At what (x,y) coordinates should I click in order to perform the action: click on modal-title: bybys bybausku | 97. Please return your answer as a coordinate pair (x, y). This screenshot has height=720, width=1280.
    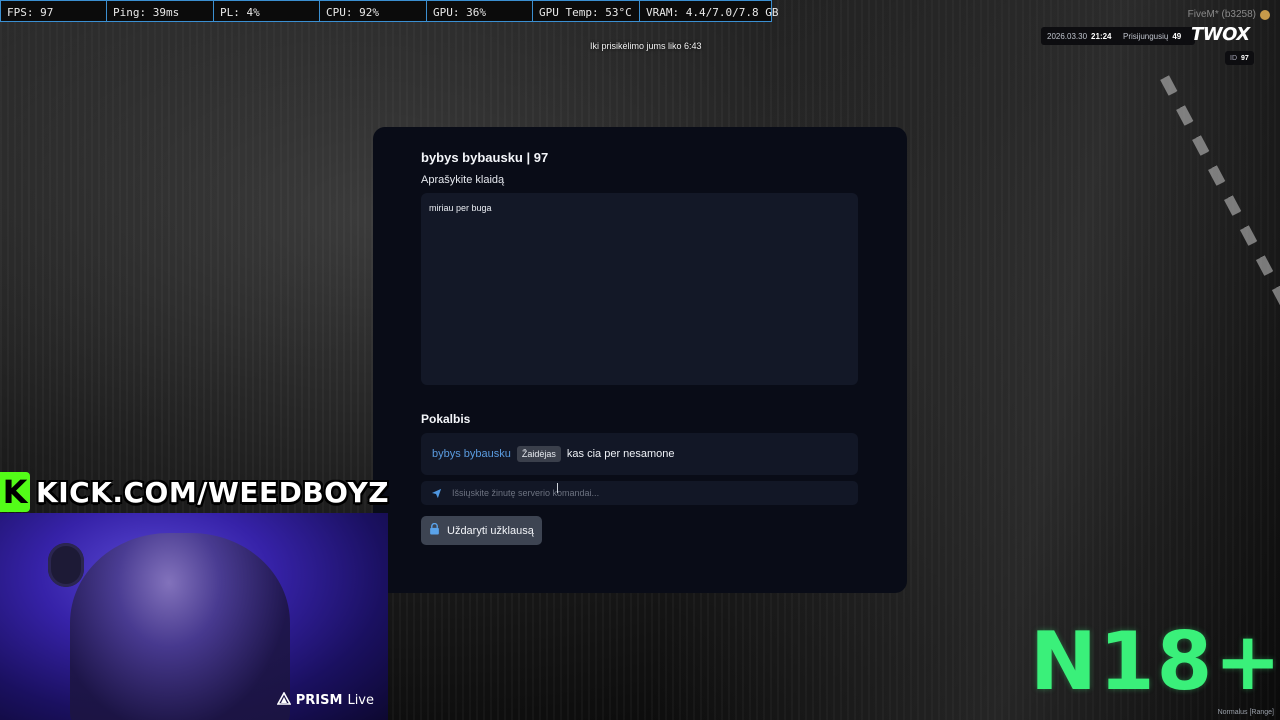
    Looking at the image, I should click on (485, 157).